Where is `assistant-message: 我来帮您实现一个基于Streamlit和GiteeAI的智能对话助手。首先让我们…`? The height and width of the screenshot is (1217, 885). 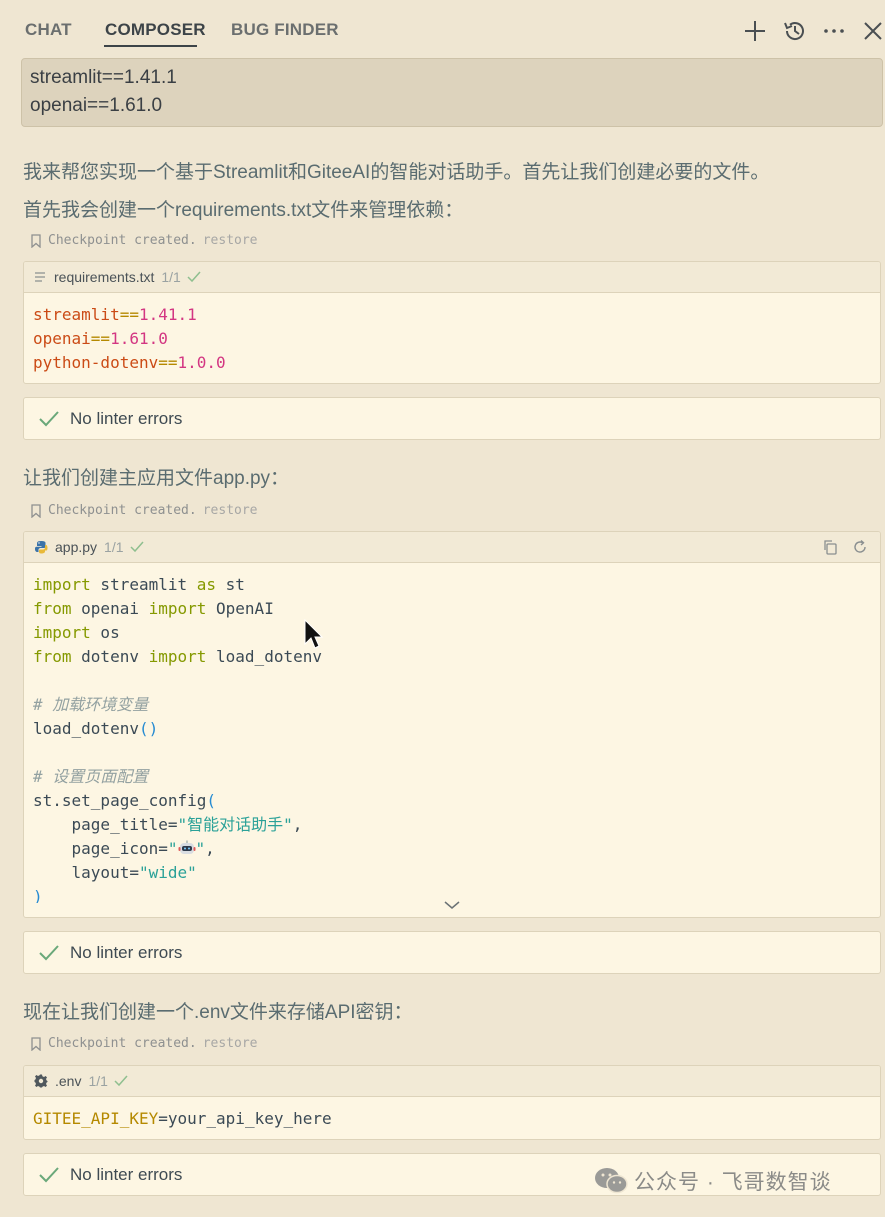 assistant-message: 我来帮您实现一个基于Streamlit和GiteeAI的智能对话助手。首先让我们… is located at coordinates (396, 172).